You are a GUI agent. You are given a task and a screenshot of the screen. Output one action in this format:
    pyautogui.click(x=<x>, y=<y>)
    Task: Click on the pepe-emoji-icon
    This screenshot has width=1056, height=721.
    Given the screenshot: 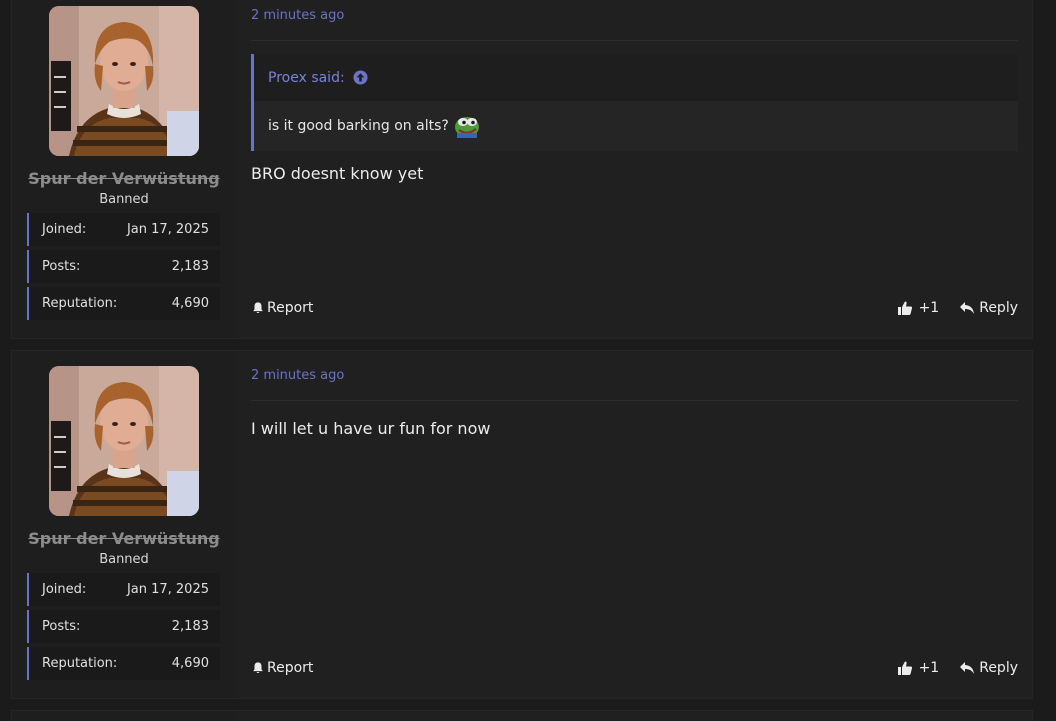 What is the action you would take?
    pyautogui.click(x=467, y=126)
    